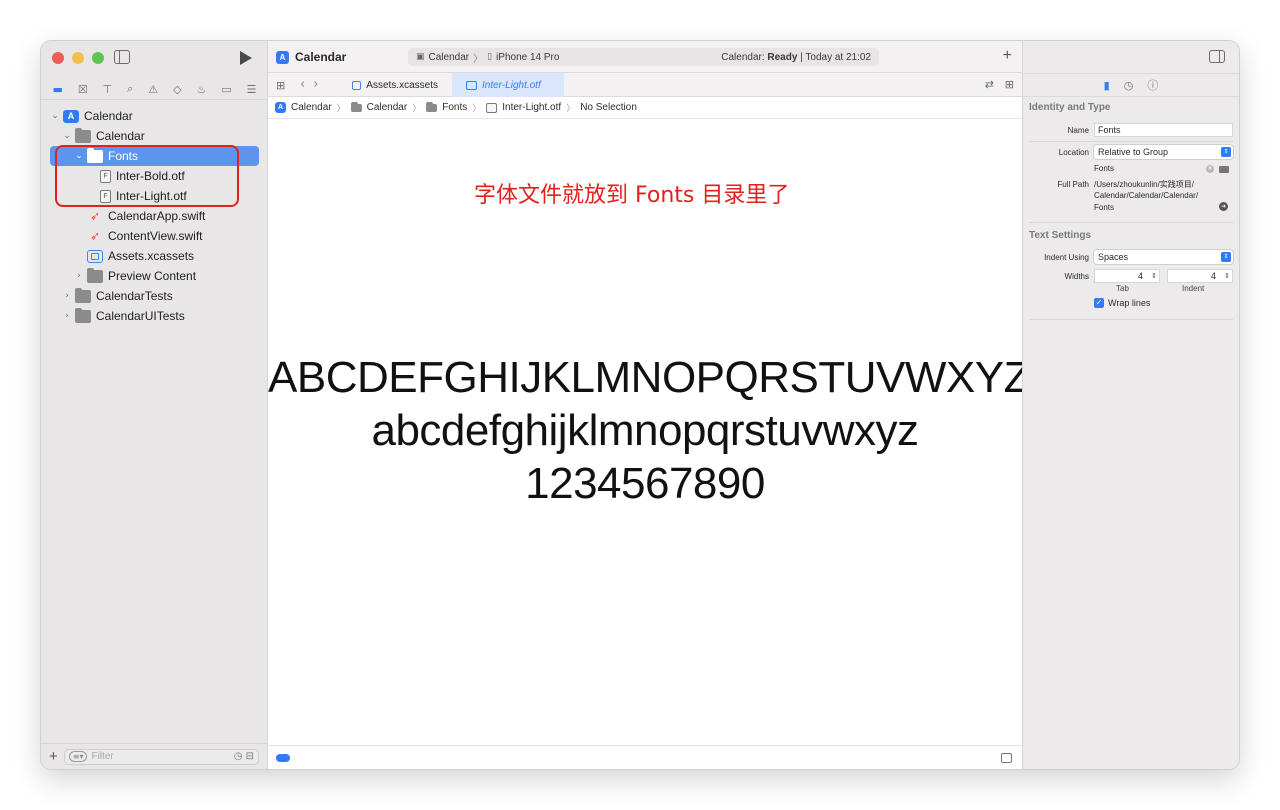 This screenshot has width=1280, height=810. Describe the element at coordinates (154, 256) in the screenshot. I see `tree-item-assets: Assets.xcassets` at that location.